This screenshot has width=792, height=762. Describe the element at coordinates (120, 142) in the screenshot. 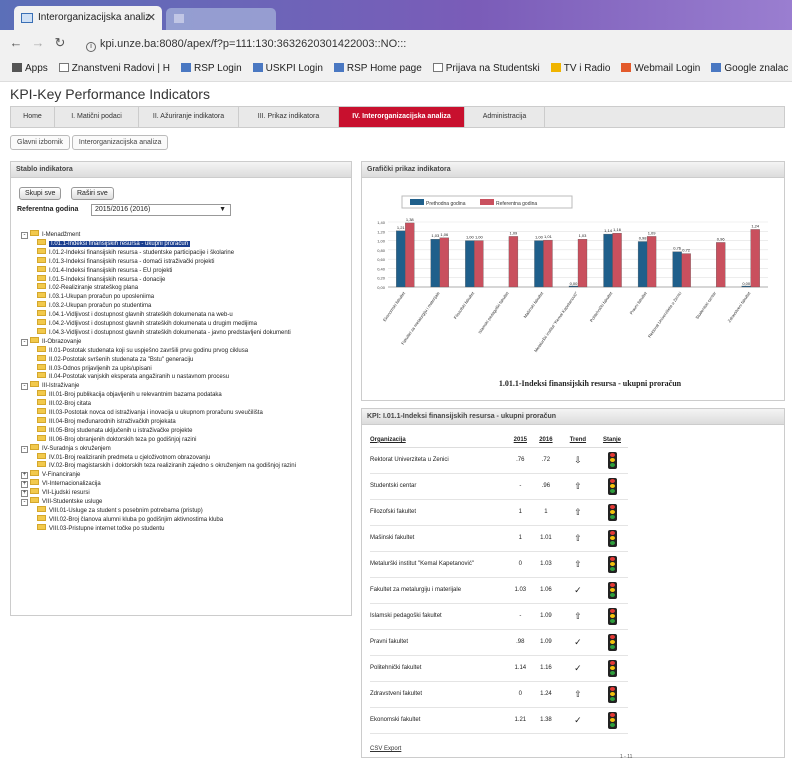

I see `breadcrumb-item: Interorganizacijska analiza` at that location.